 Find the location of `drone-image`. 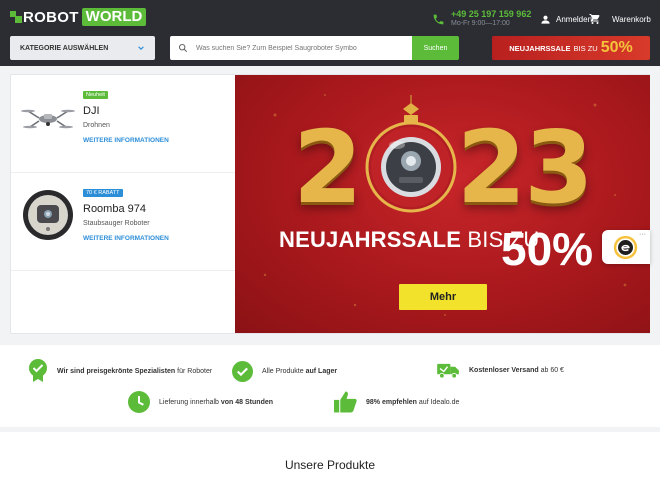

drone-image is located at coordinates (48, 117).